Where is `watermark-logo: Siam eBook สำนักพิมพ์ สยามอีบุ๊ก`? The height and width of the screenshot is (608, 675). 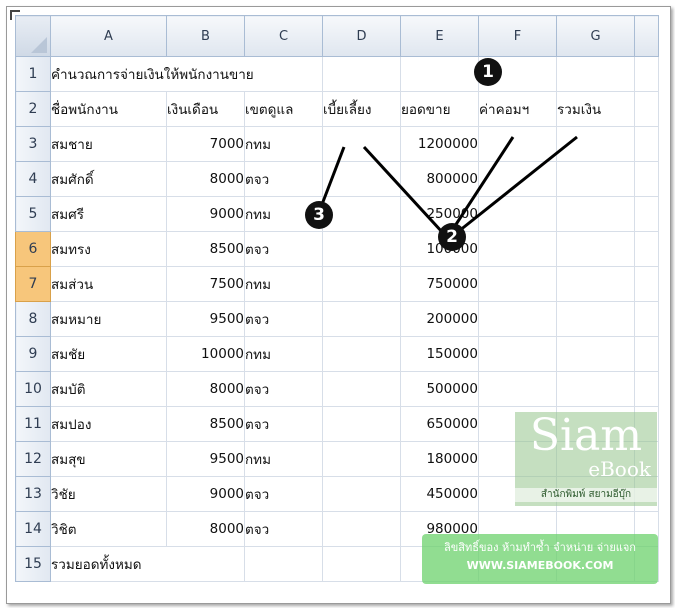
watermark-logo: Siam eBook สำนักพิมพ์ สยามอีบุ๊ก is located at coordinates (586, 459).